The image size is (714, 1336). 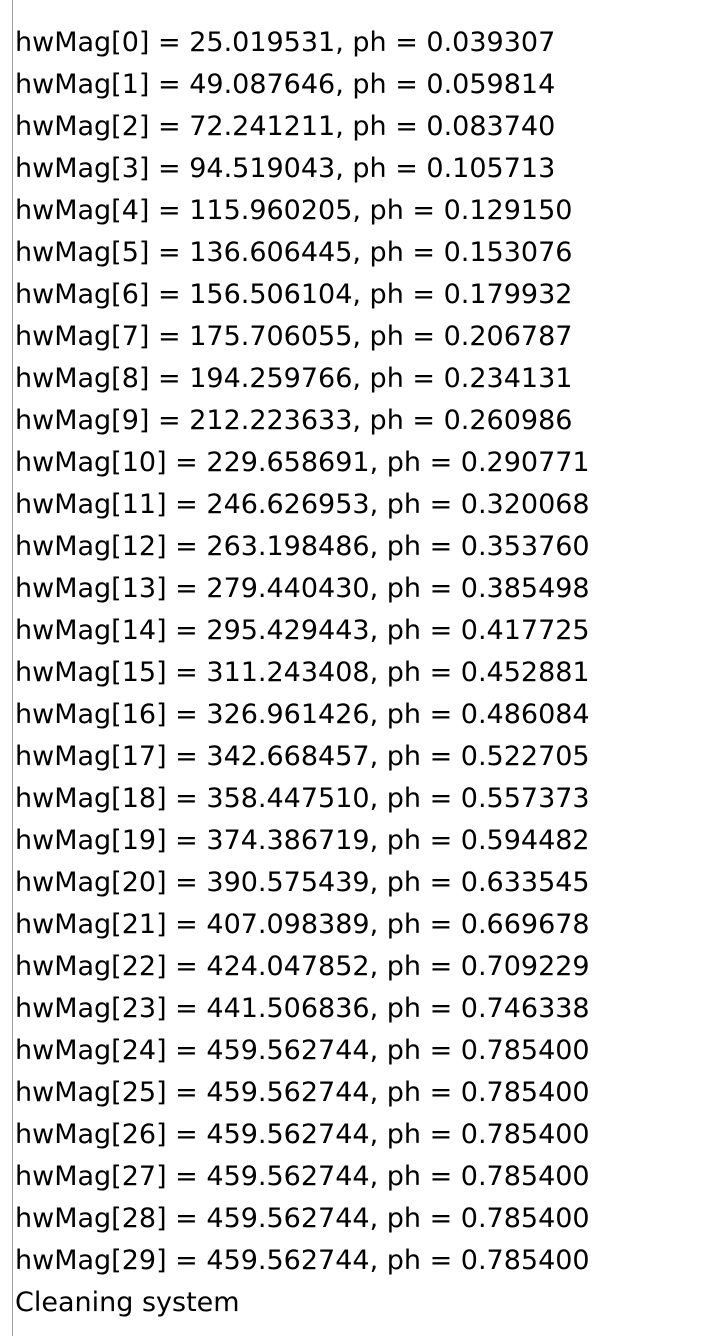 I want to click on console-line: hwMag[28] = 459.562744, ph = 0.785400, so click(x=302, y=1218).